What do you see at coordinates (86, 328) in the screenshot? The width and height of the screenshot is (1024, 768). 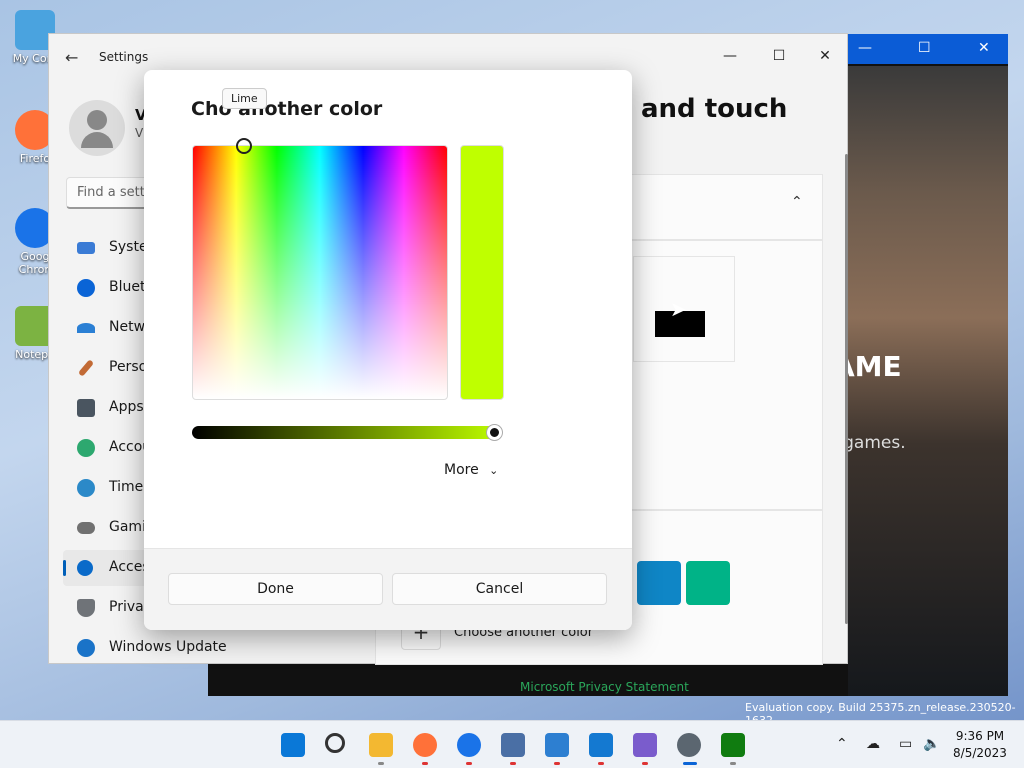 I see `network-icon` at bounding box center [86, 328].